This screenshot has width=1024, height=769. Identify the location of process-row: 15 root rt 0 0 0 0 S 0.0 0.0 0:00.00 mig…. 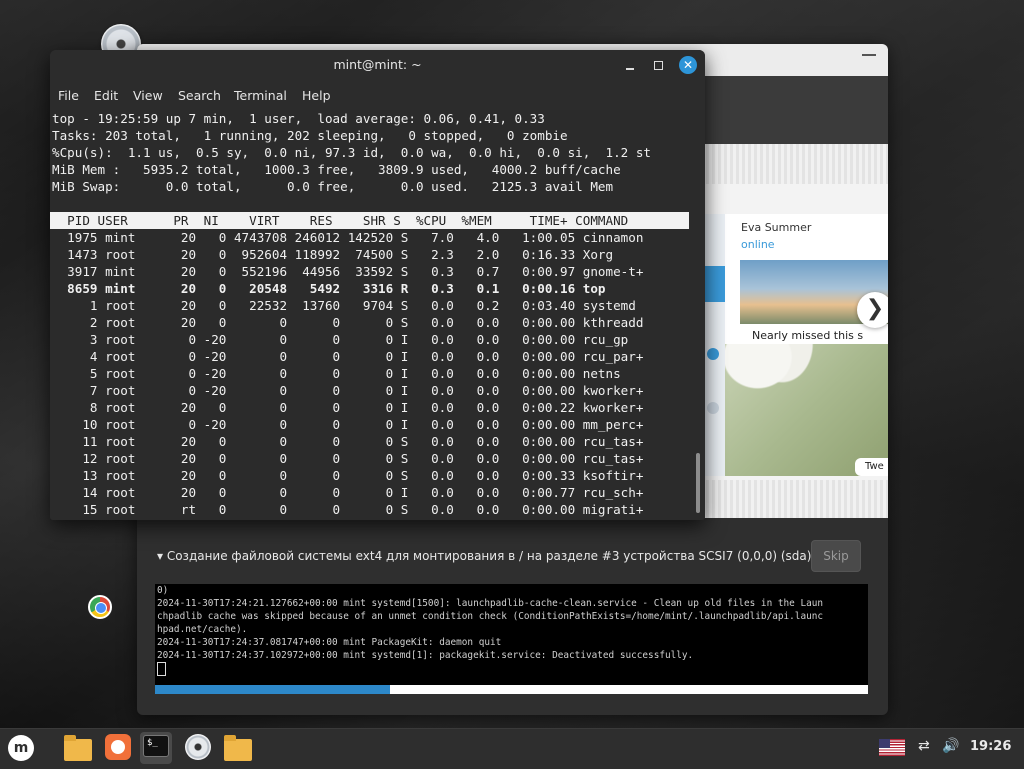
(348, 509).